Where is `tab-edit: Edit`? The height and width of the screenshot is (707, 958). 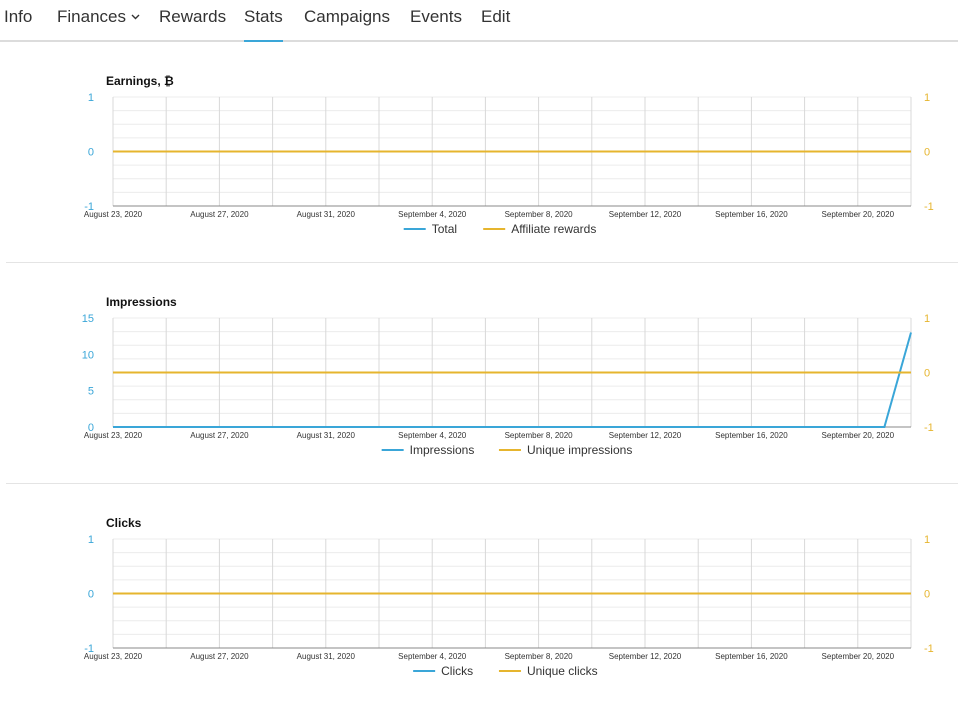 tab-edit: Edit is located at coordinates (495, 23).